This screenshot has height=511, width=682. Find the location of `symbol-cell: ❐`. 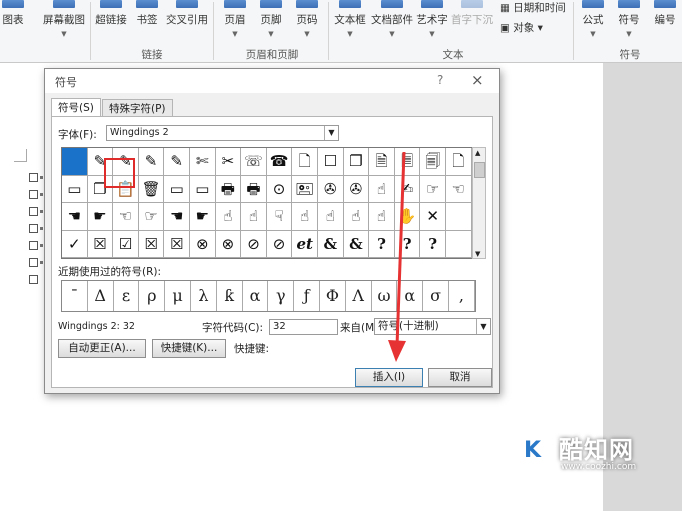

symbol-cell: ❐ is located at coordinates (356, 162).